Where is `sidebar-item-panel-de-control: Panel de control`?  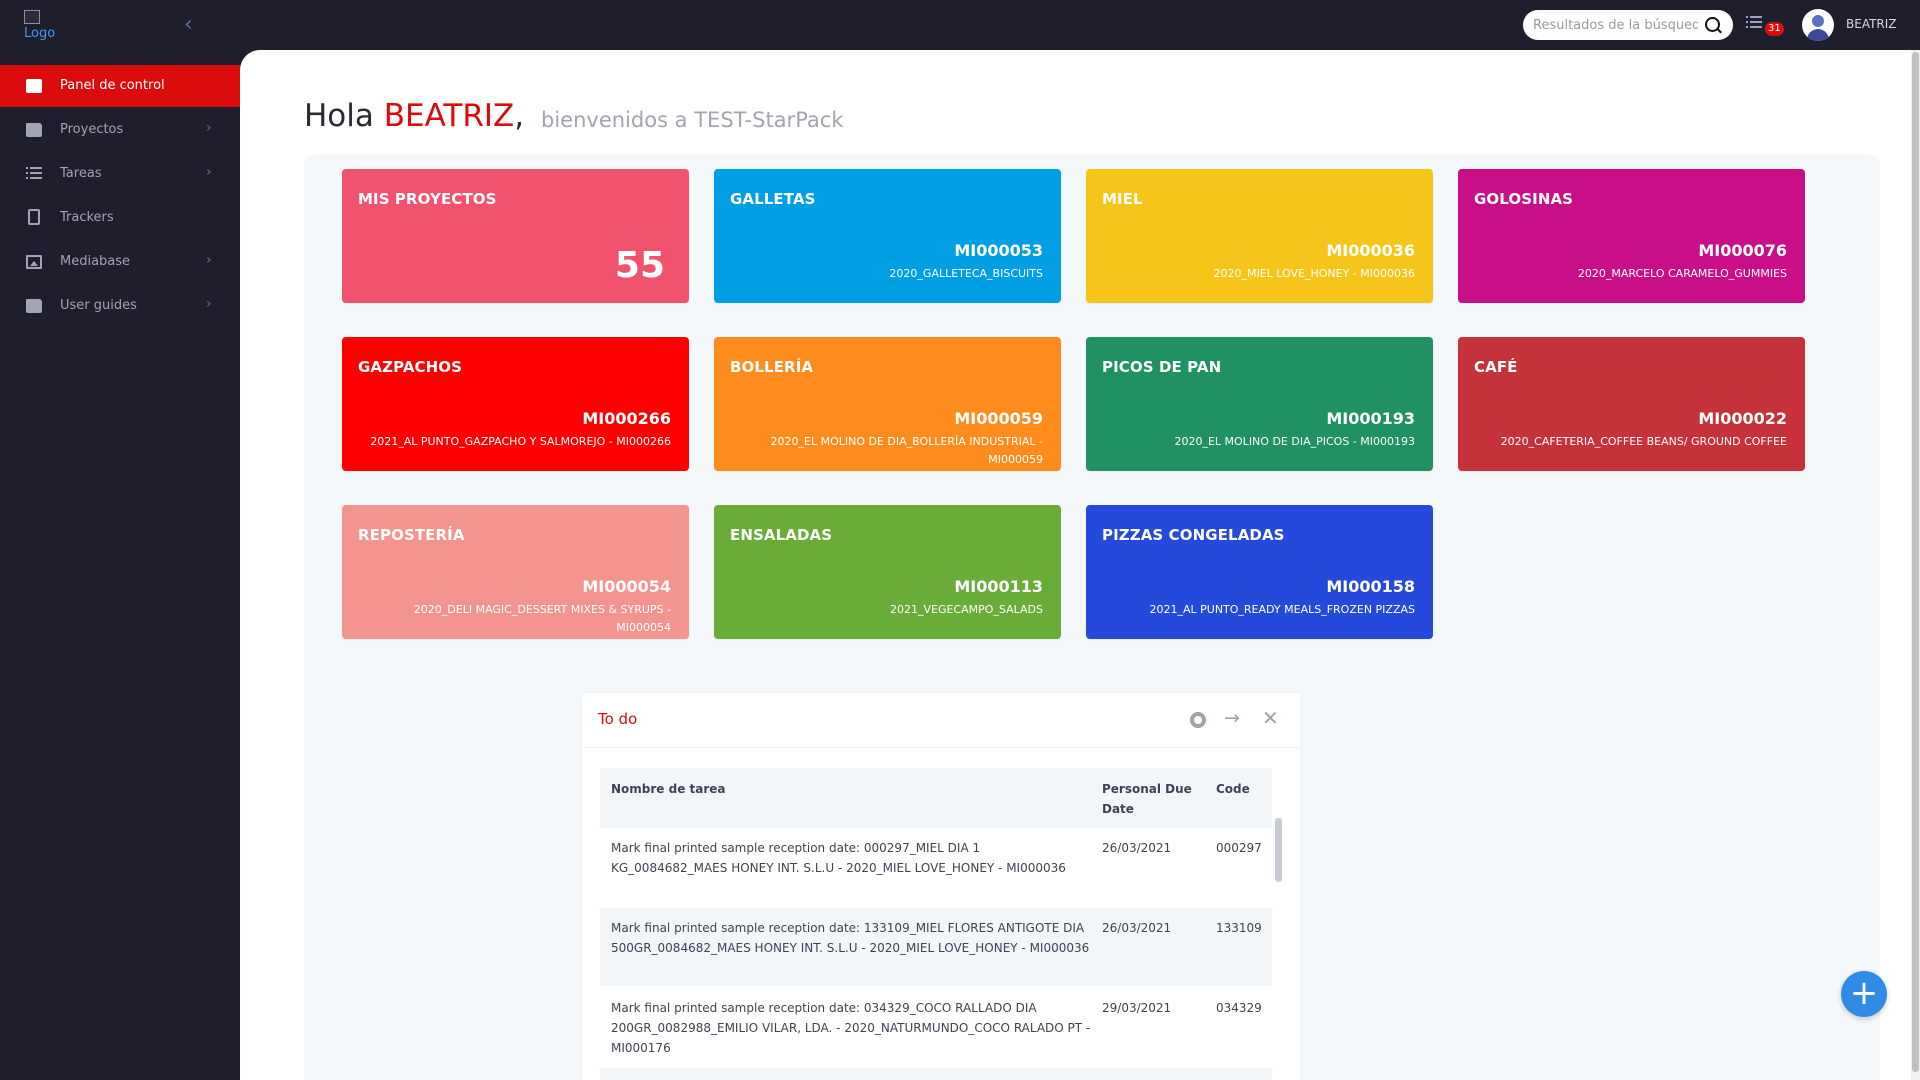
sidebar-item-panel-de-control: Panel de control is located at coordinates (120, 86).